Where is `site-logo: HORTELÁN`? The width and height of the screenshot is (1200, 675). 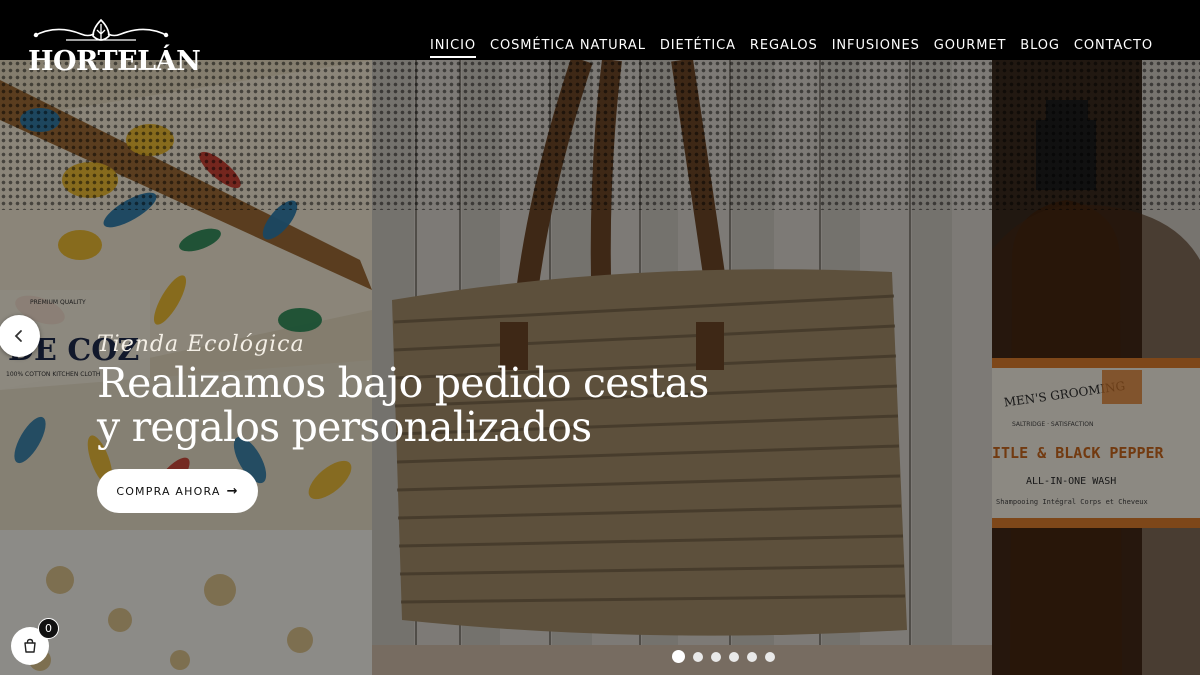 site-logo: HORTELÁN is located at coordinates (113, 47).